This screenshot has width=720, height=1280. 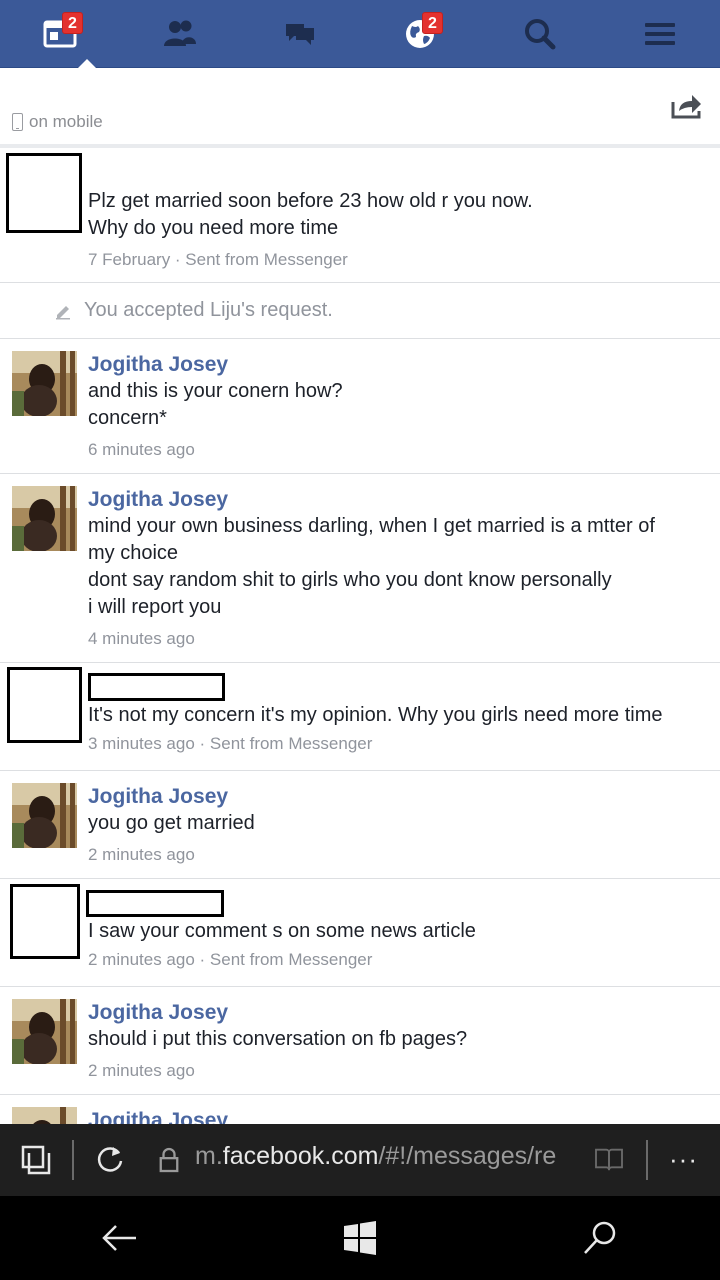 I want to click on url-prefix: m., so click(x=209, y=1156).